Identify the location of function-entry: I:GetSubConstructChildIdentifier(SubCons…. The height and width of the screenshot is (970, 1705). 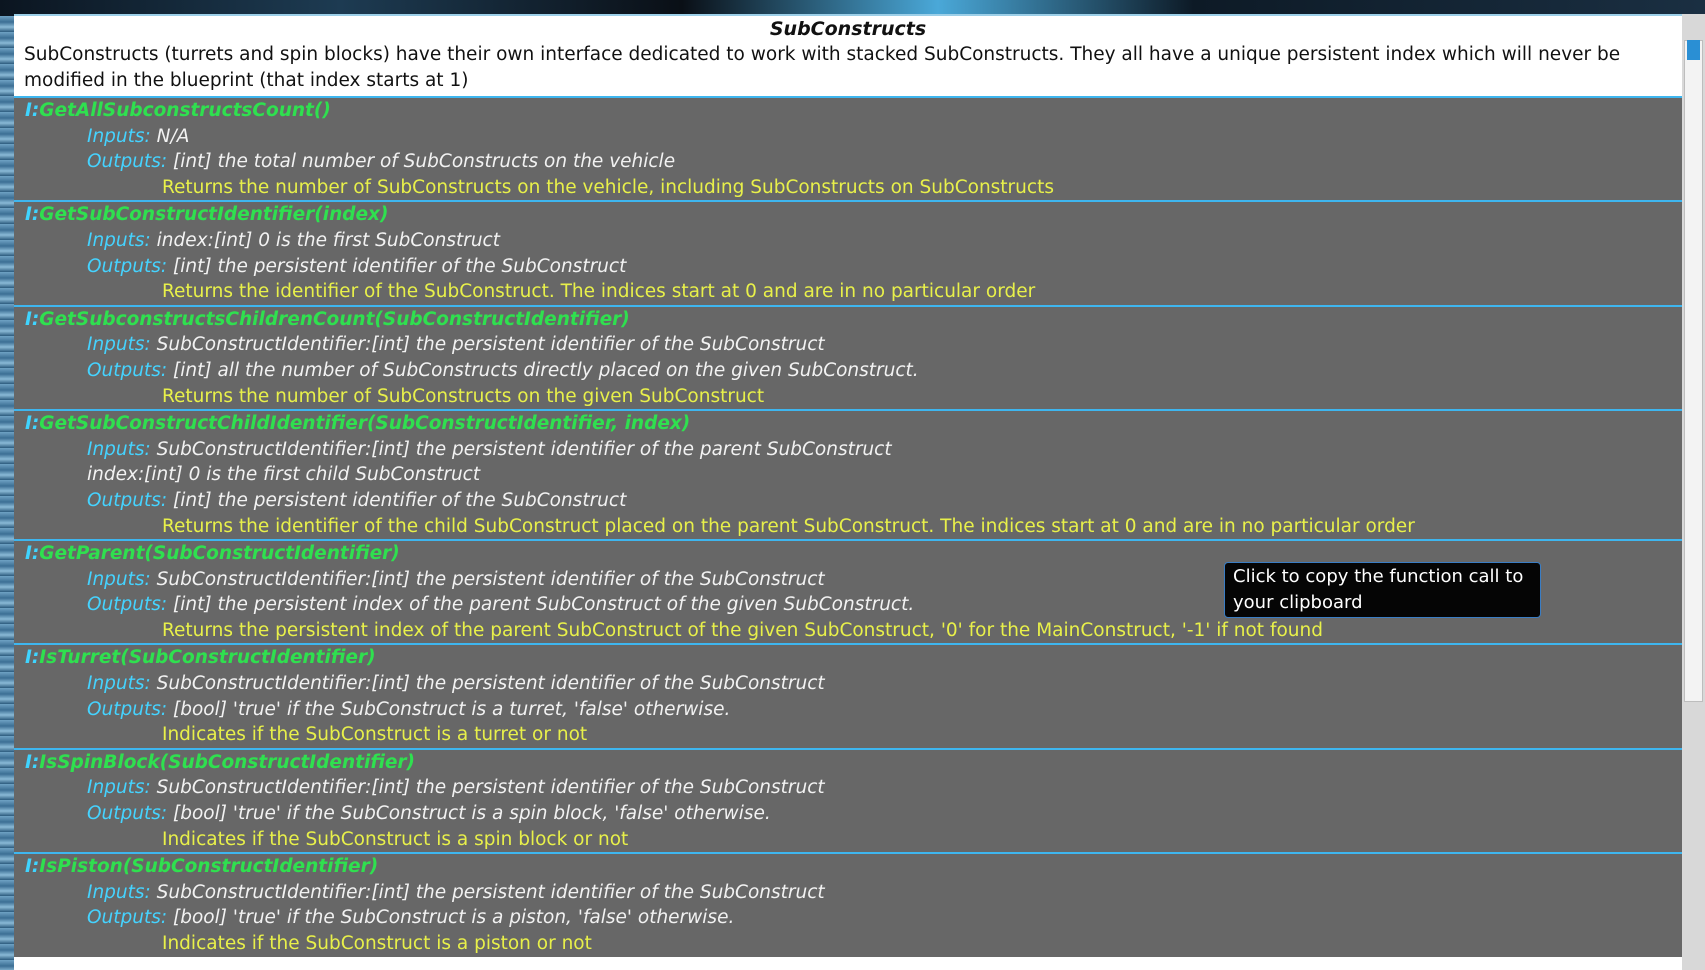
(848, 474).